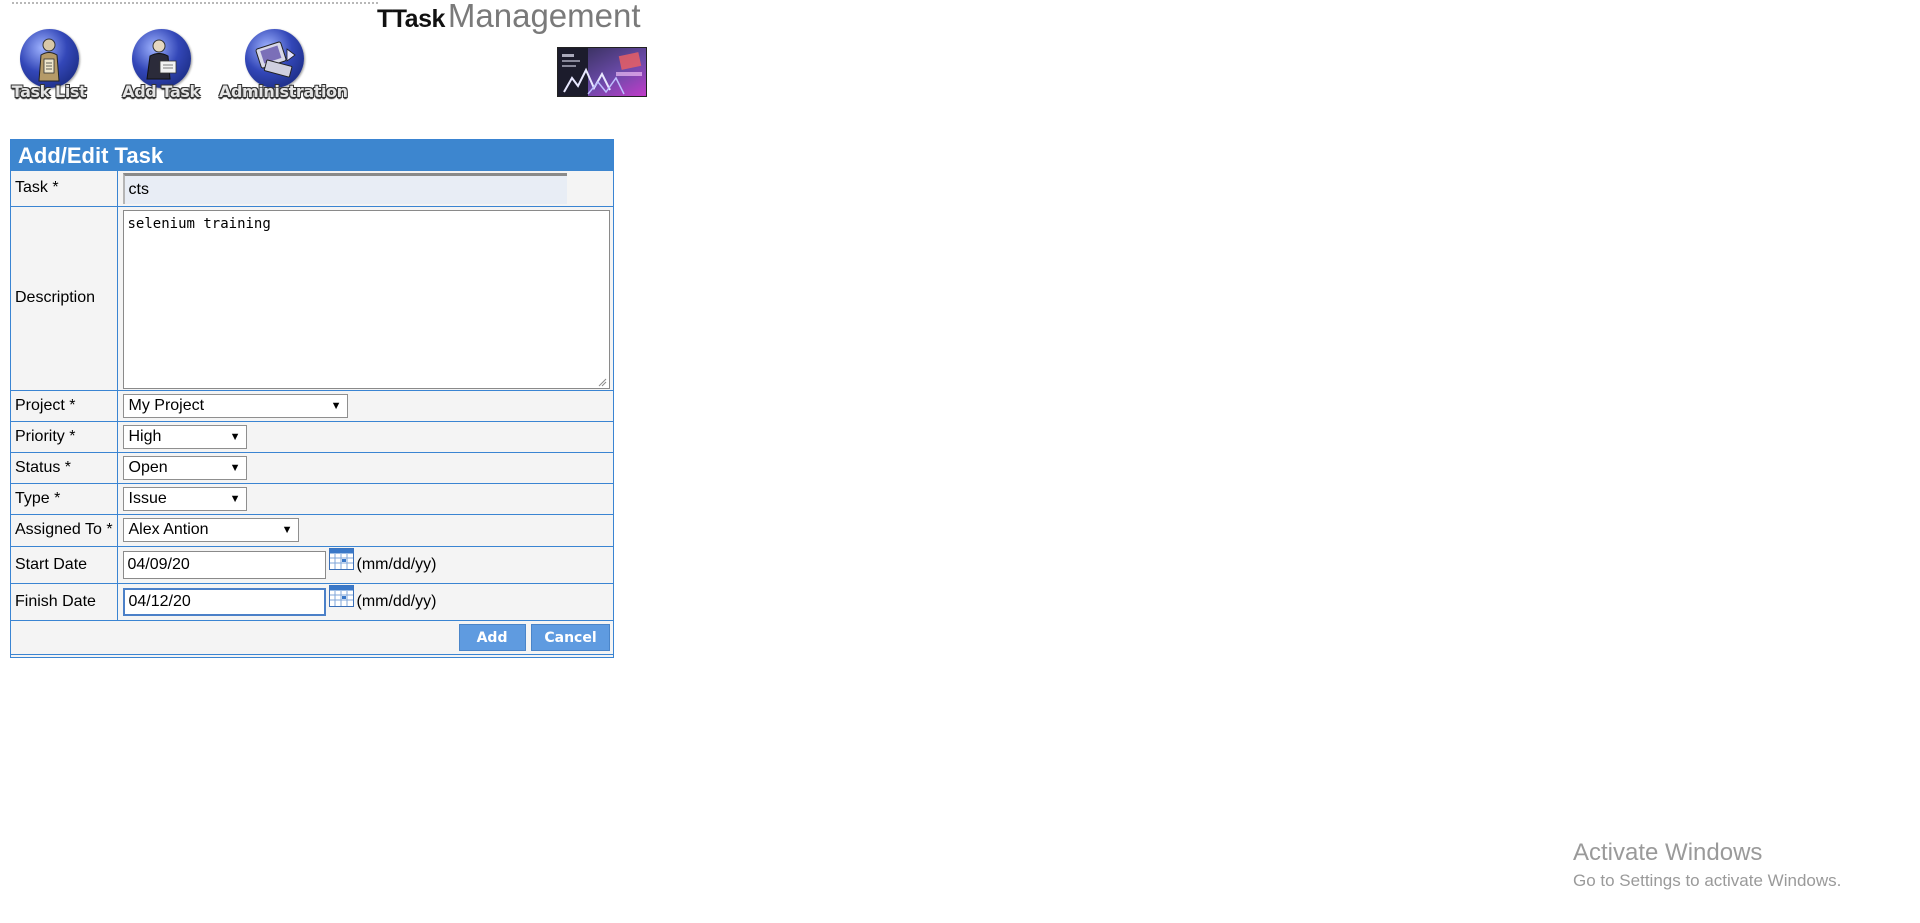  Describe the element at coordinates (224, 601) in the screenshot. I see `finish-date-input` at that location.